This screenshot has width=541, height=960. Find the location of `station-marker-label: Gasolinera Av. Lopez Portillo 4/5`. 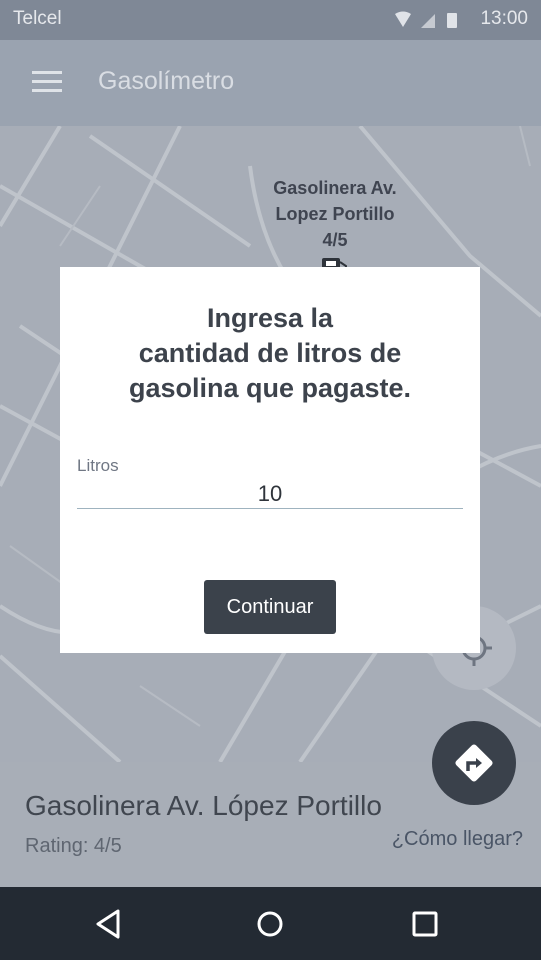

station-marker-label: Gasolinera Av. Lopez Portillo 4/5 is located at coordinates (335, 214).